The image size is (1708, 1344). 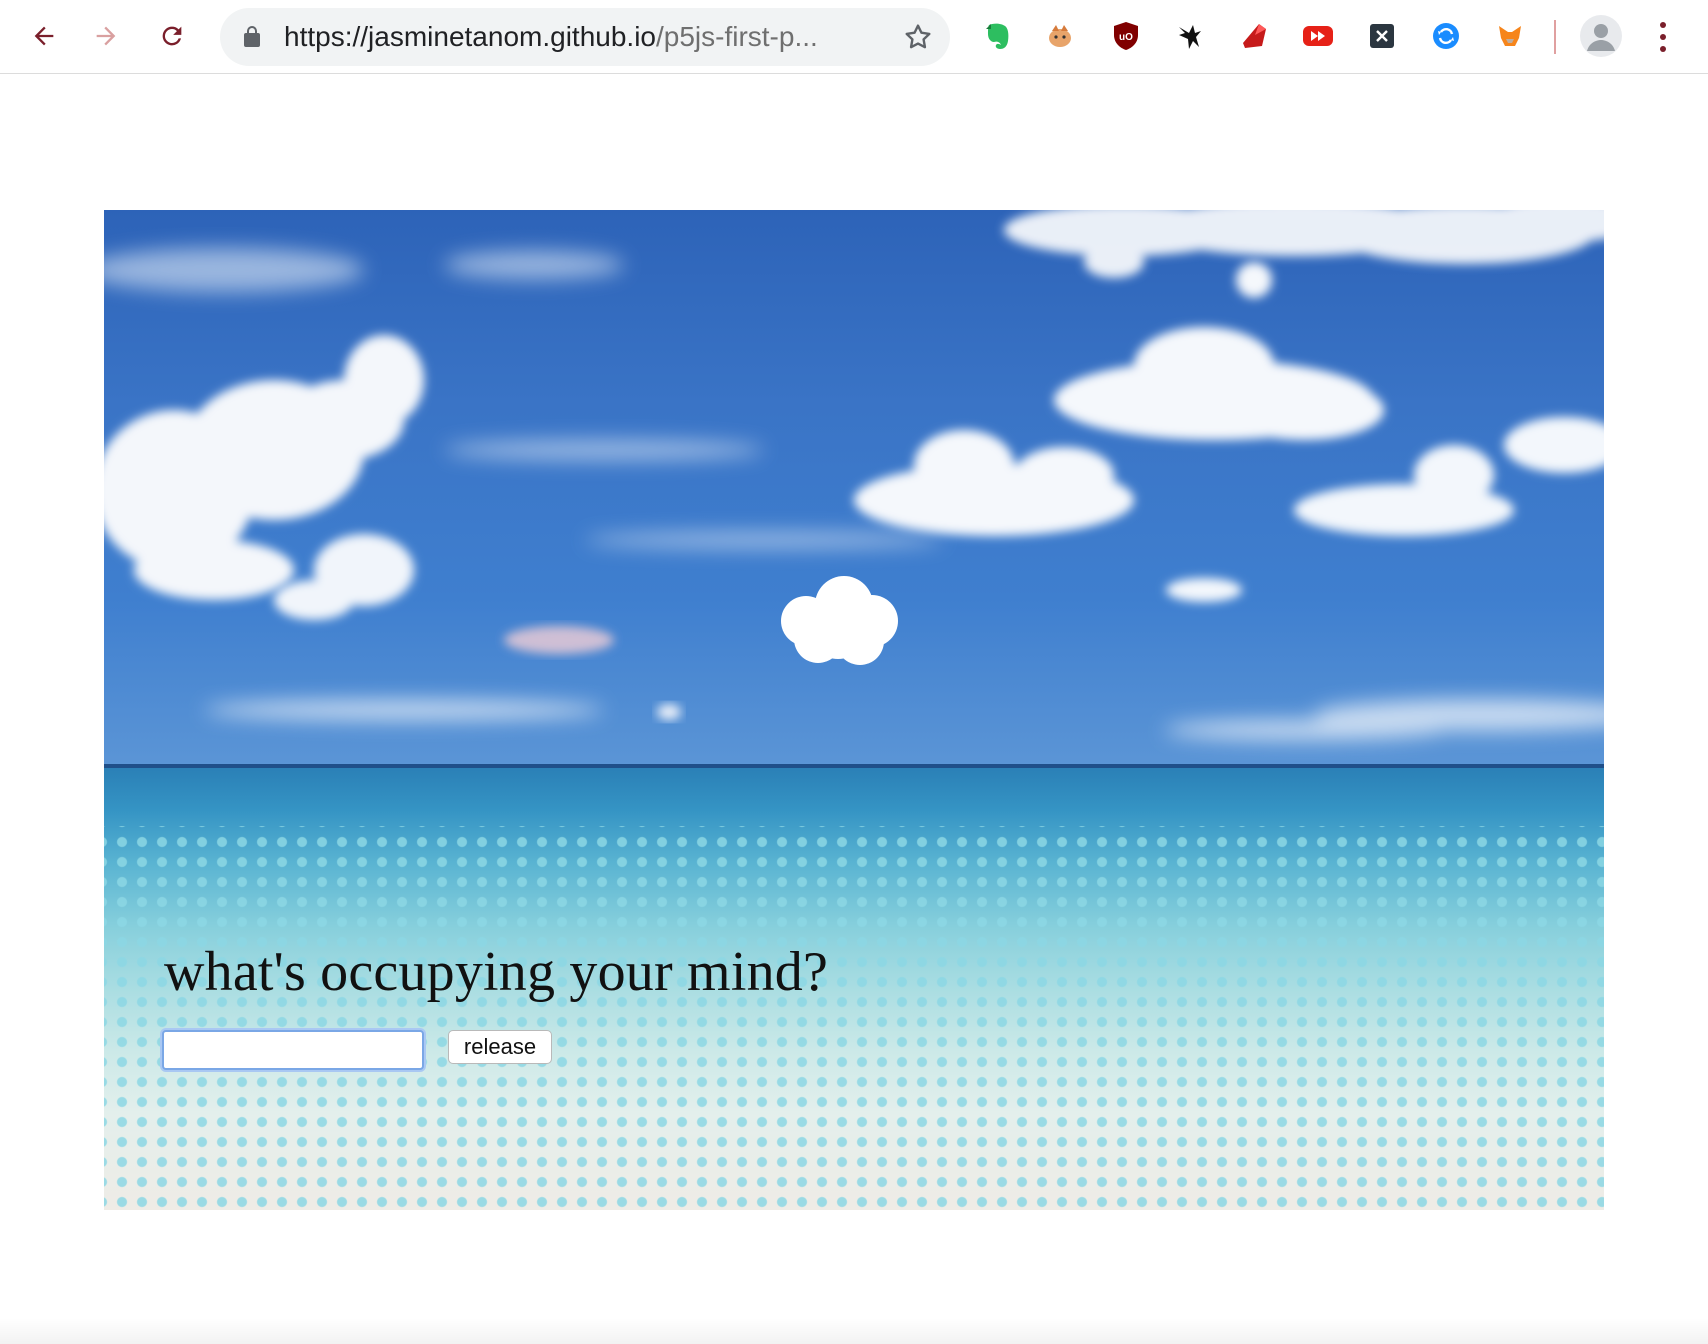 I want to click on browser-menu-button, so click(x=1663, y=37).